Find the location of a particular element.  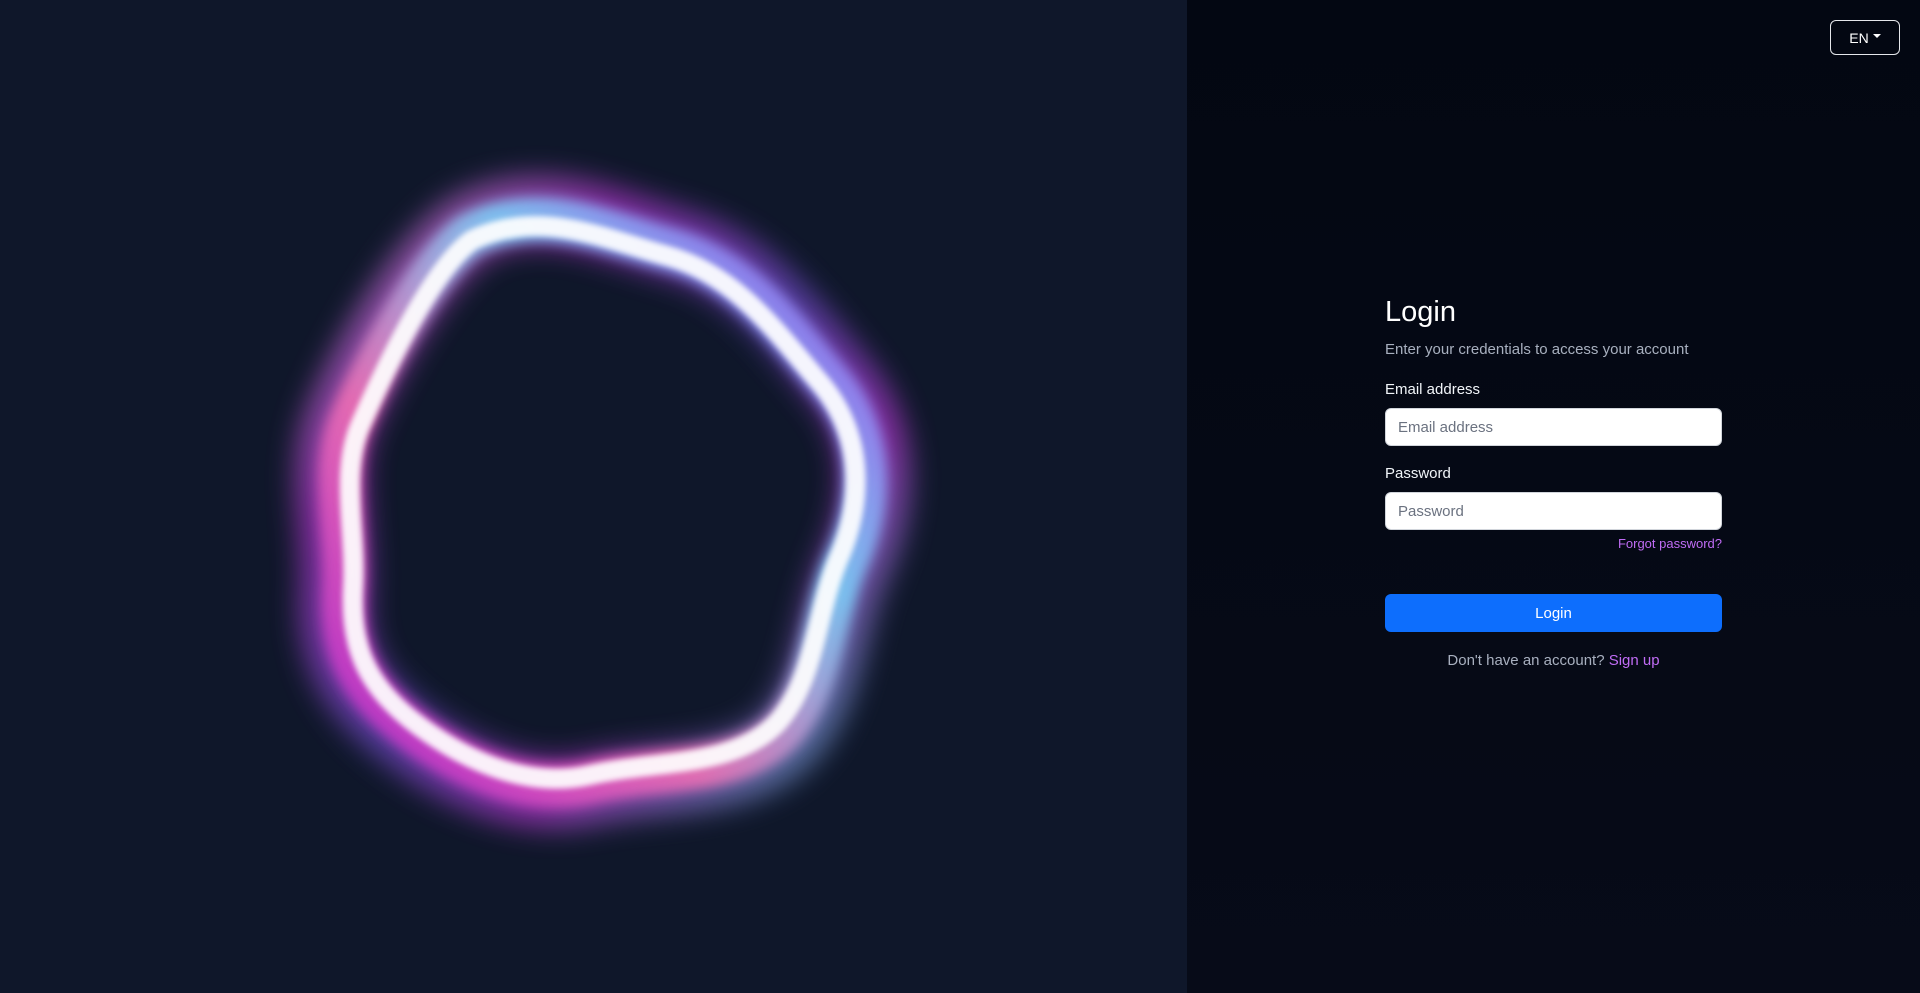

login-title: Login is located at coordinates (1420, 312).